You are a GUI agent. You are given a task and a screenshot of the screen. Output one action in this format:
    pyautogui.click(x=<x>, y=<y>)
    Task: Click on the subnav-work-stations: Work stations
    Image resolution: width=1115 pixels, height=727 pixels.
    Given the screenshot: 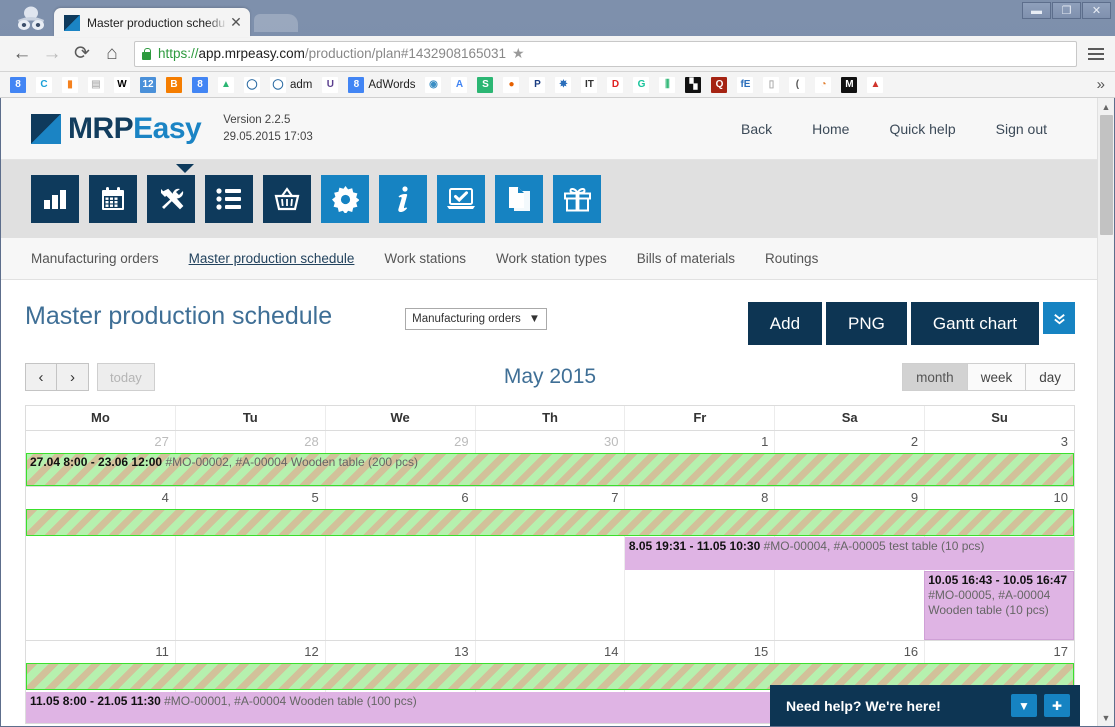 What is the action you would take?
    pyautogui.click(x=425, y=258)
    